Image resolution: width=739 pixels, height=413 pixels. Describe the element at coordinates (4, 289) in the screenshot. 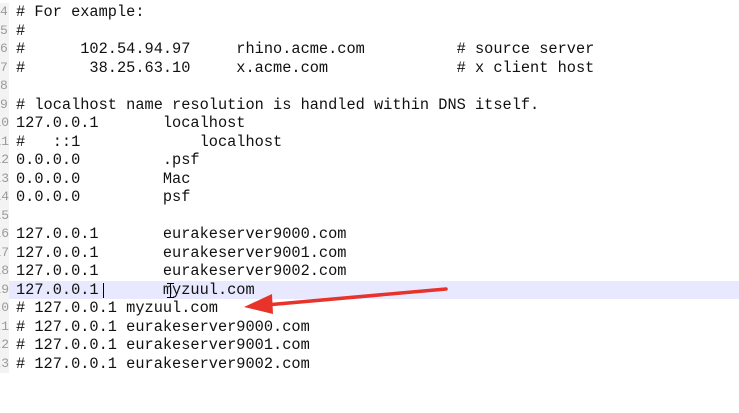

I see `line-number: 19` at that location.